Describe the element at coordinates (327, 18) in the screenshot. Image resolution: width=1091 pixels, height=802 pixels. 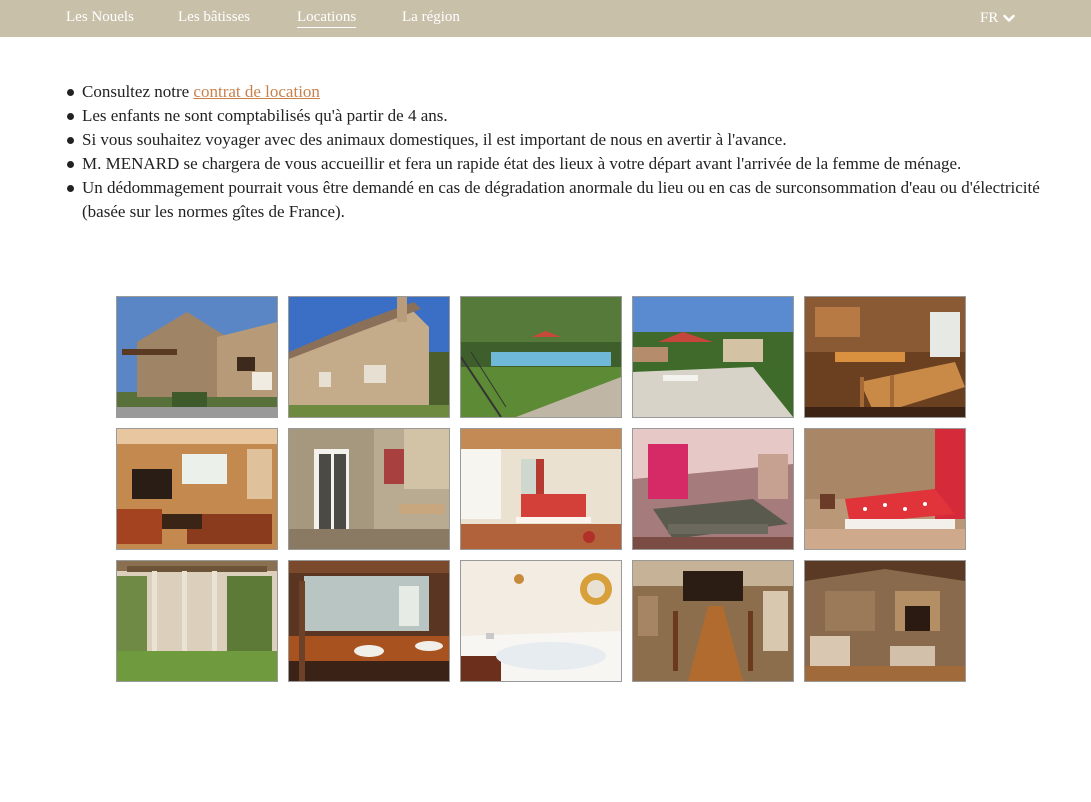
I see `nav-item-locations: Locations` at that location.